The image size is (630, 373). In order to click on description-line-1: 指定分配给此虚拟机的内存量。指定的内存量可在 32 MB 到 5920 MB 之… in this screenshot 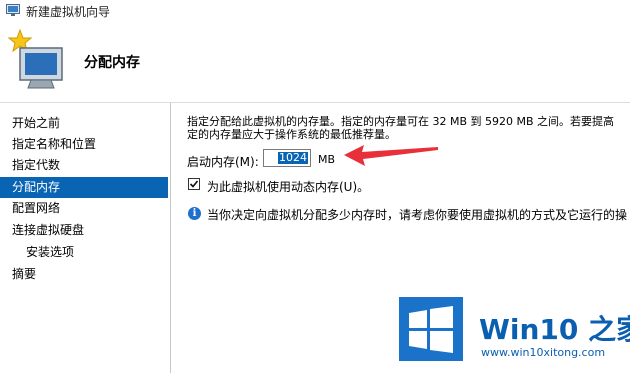, I will do `click(401, 121)`.